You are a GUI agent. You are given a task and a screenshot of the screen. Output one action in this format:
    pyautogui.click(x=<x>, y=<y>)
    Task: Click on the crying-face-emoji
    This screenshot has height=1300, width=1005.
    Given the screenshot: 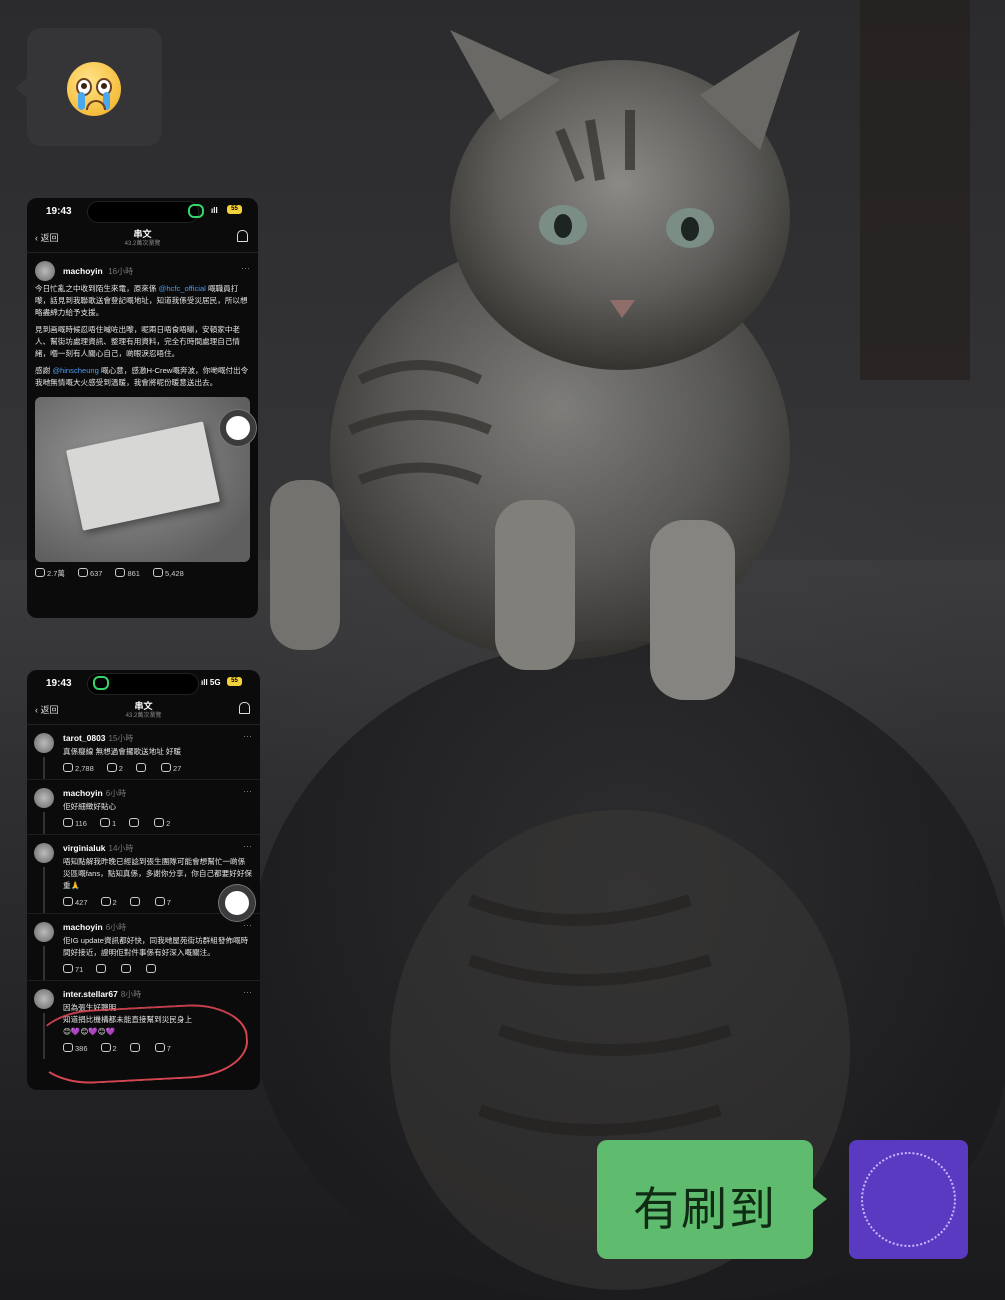 What is the action you would take?
    pyautogui.click(x=94, y=89)
    